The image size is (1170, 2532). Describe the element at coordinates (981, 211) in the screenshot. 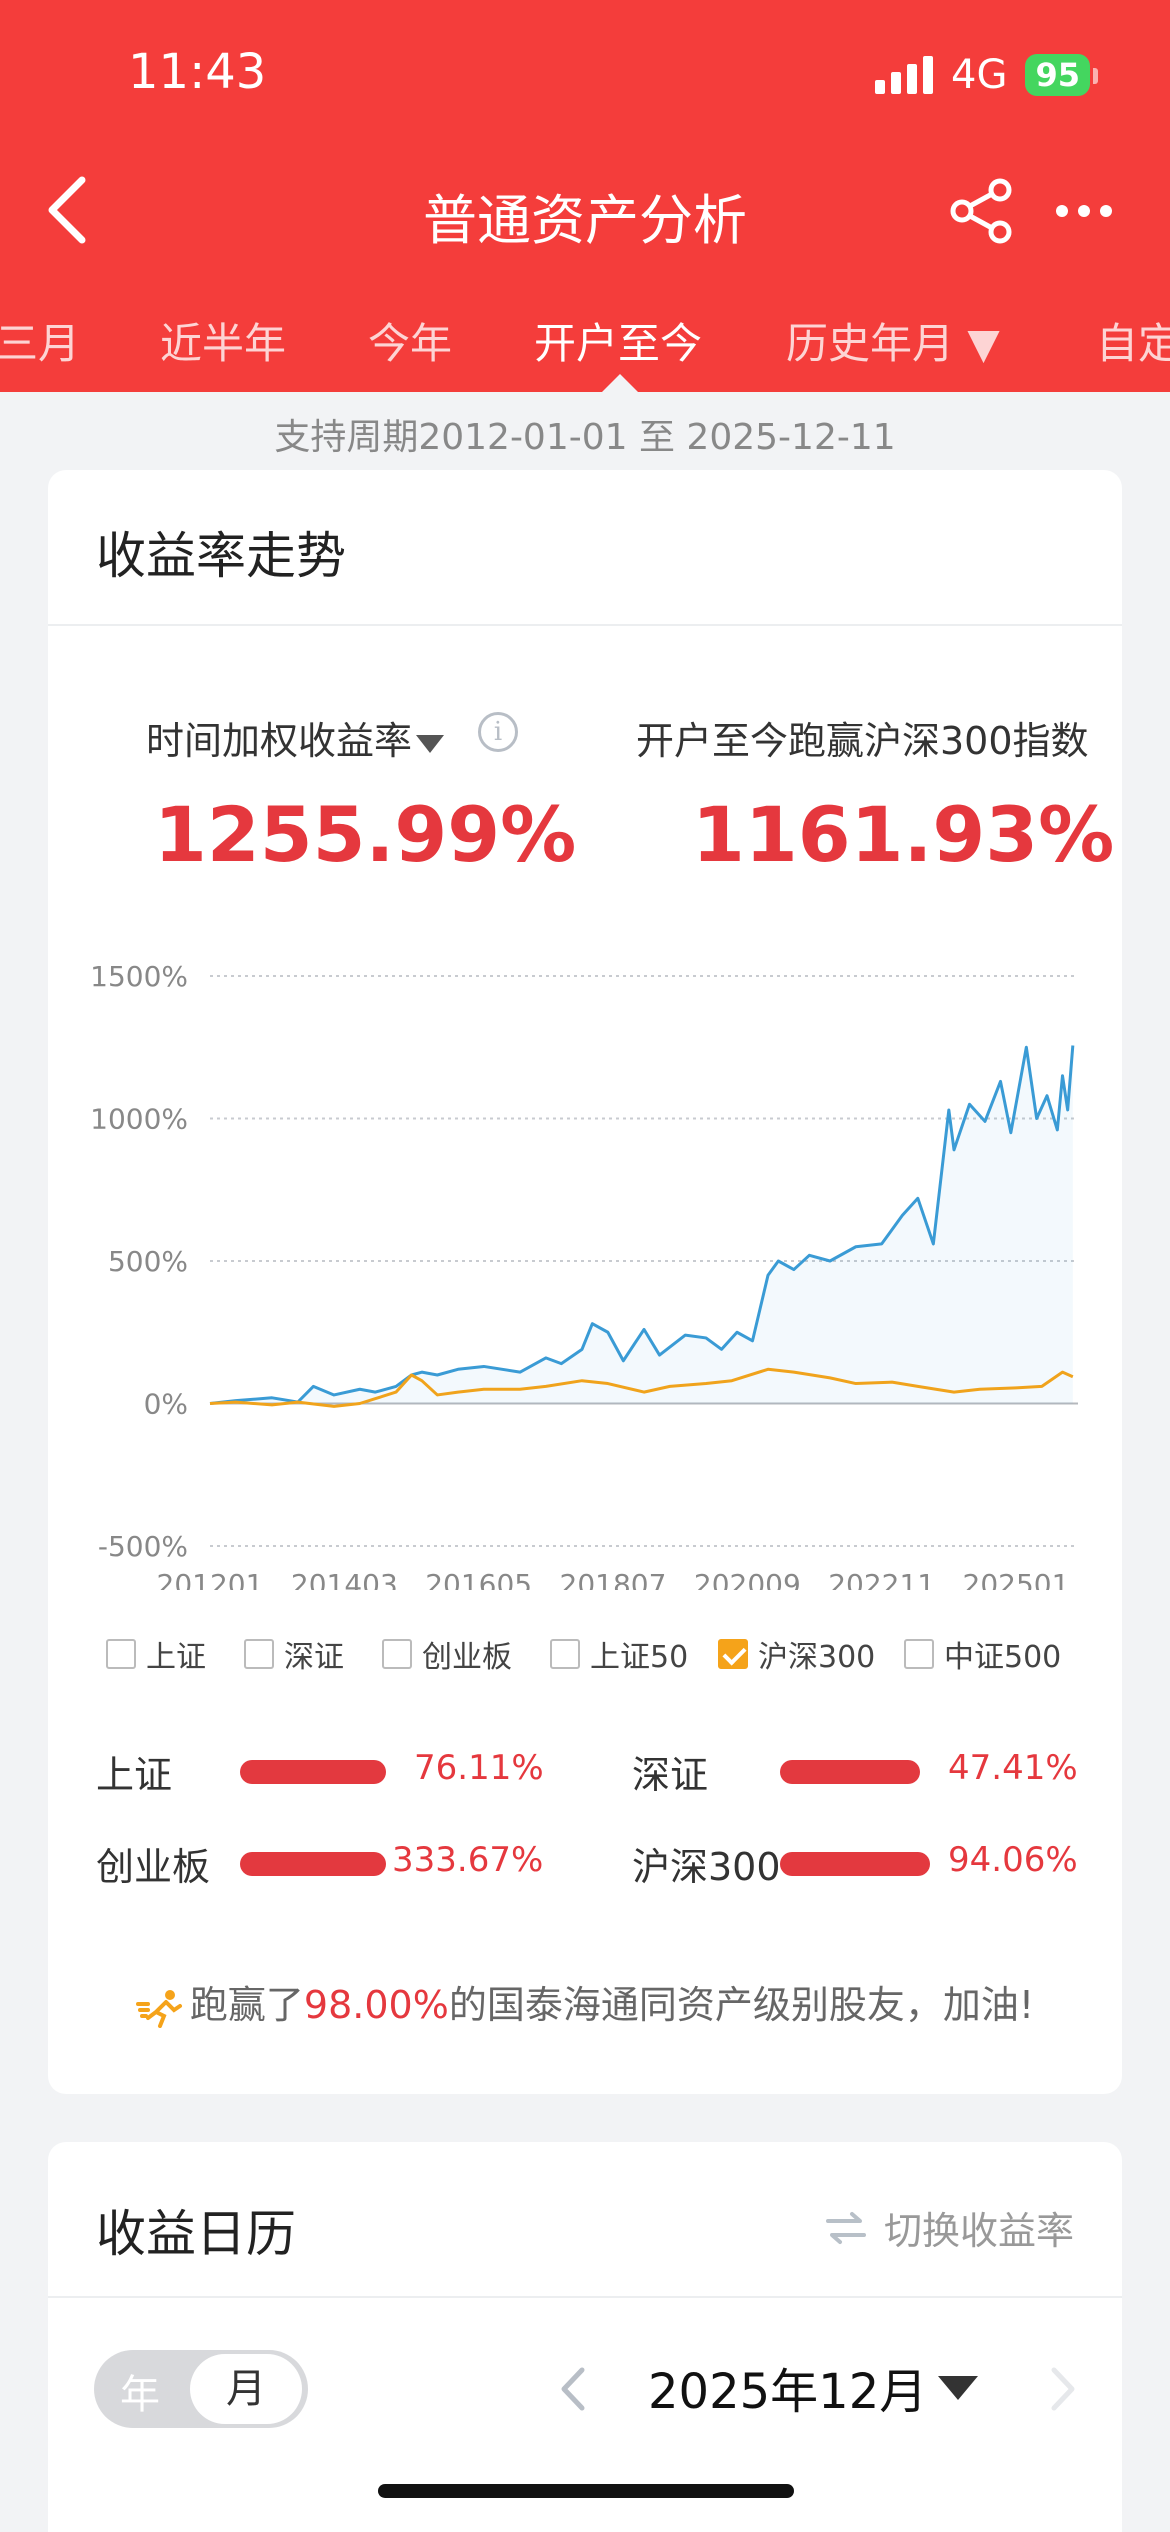

I see `share-icon` at that location.